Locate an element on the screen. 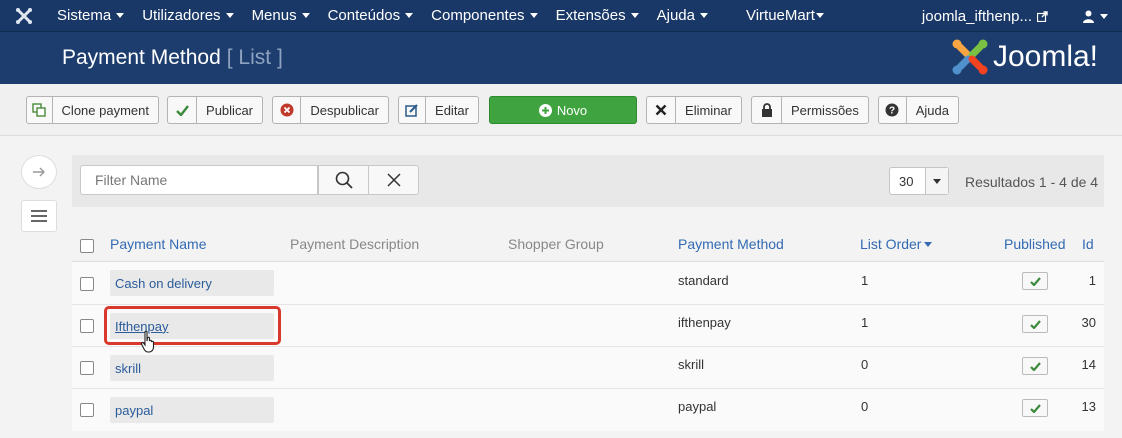 The image size is (1122, 438). header-published: Published is located at coordinates (1035, 244).